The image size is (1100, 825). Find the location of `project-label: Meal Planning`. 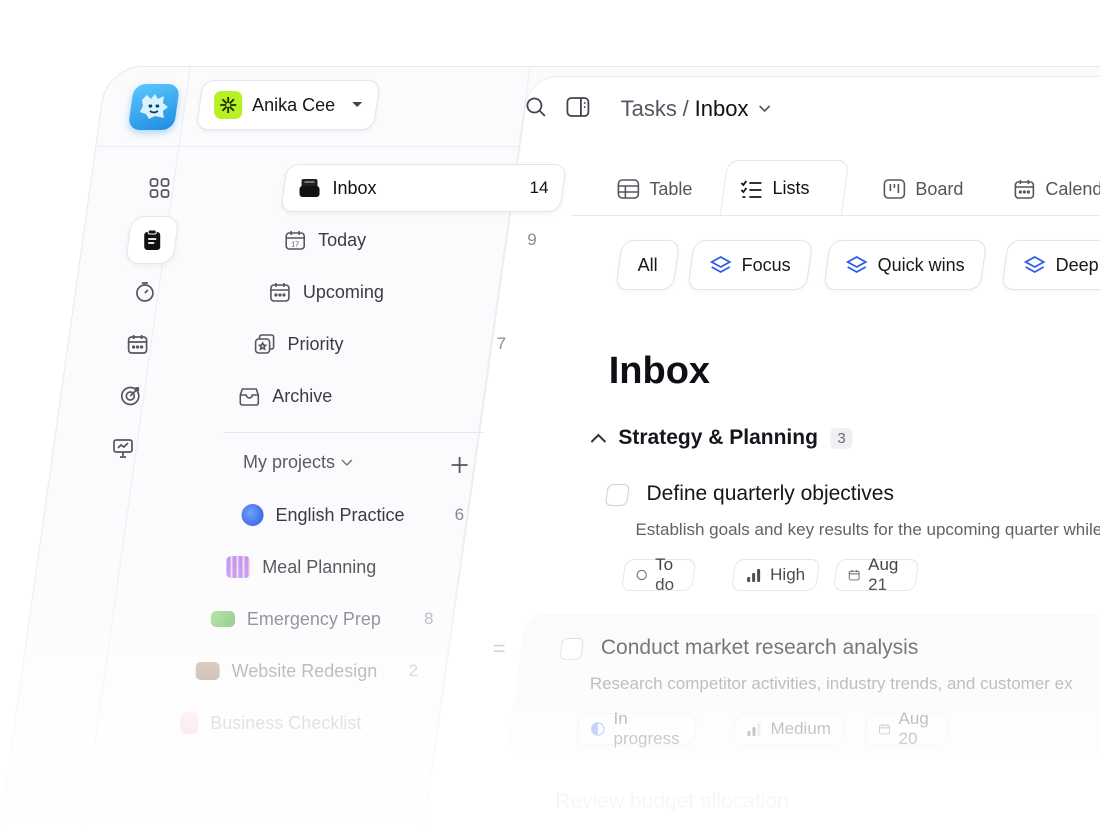

project-label: Meal Planning is located at coordinates (319, 566).